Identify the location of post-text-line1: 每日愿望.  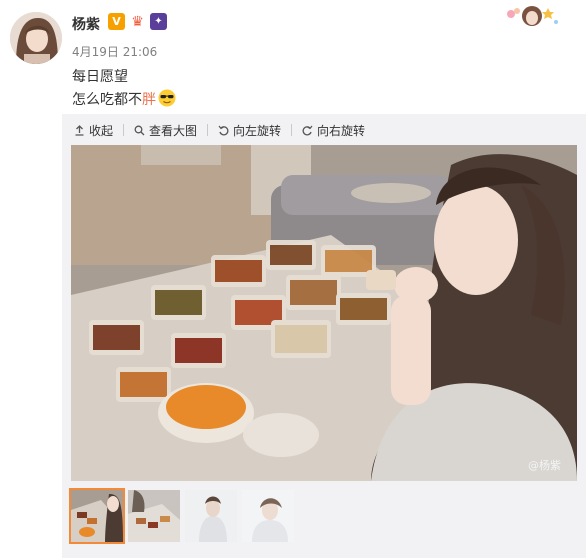
(100, 77).